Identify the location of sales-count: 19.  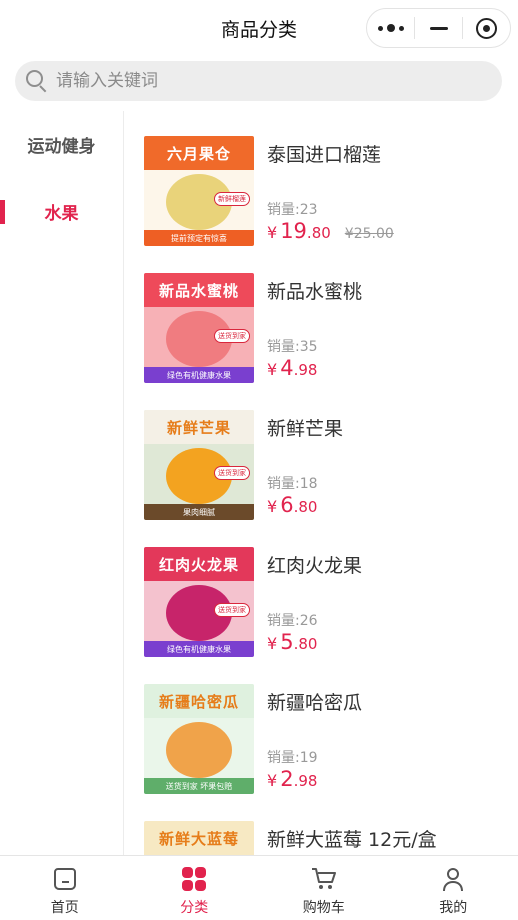
(308, 758).